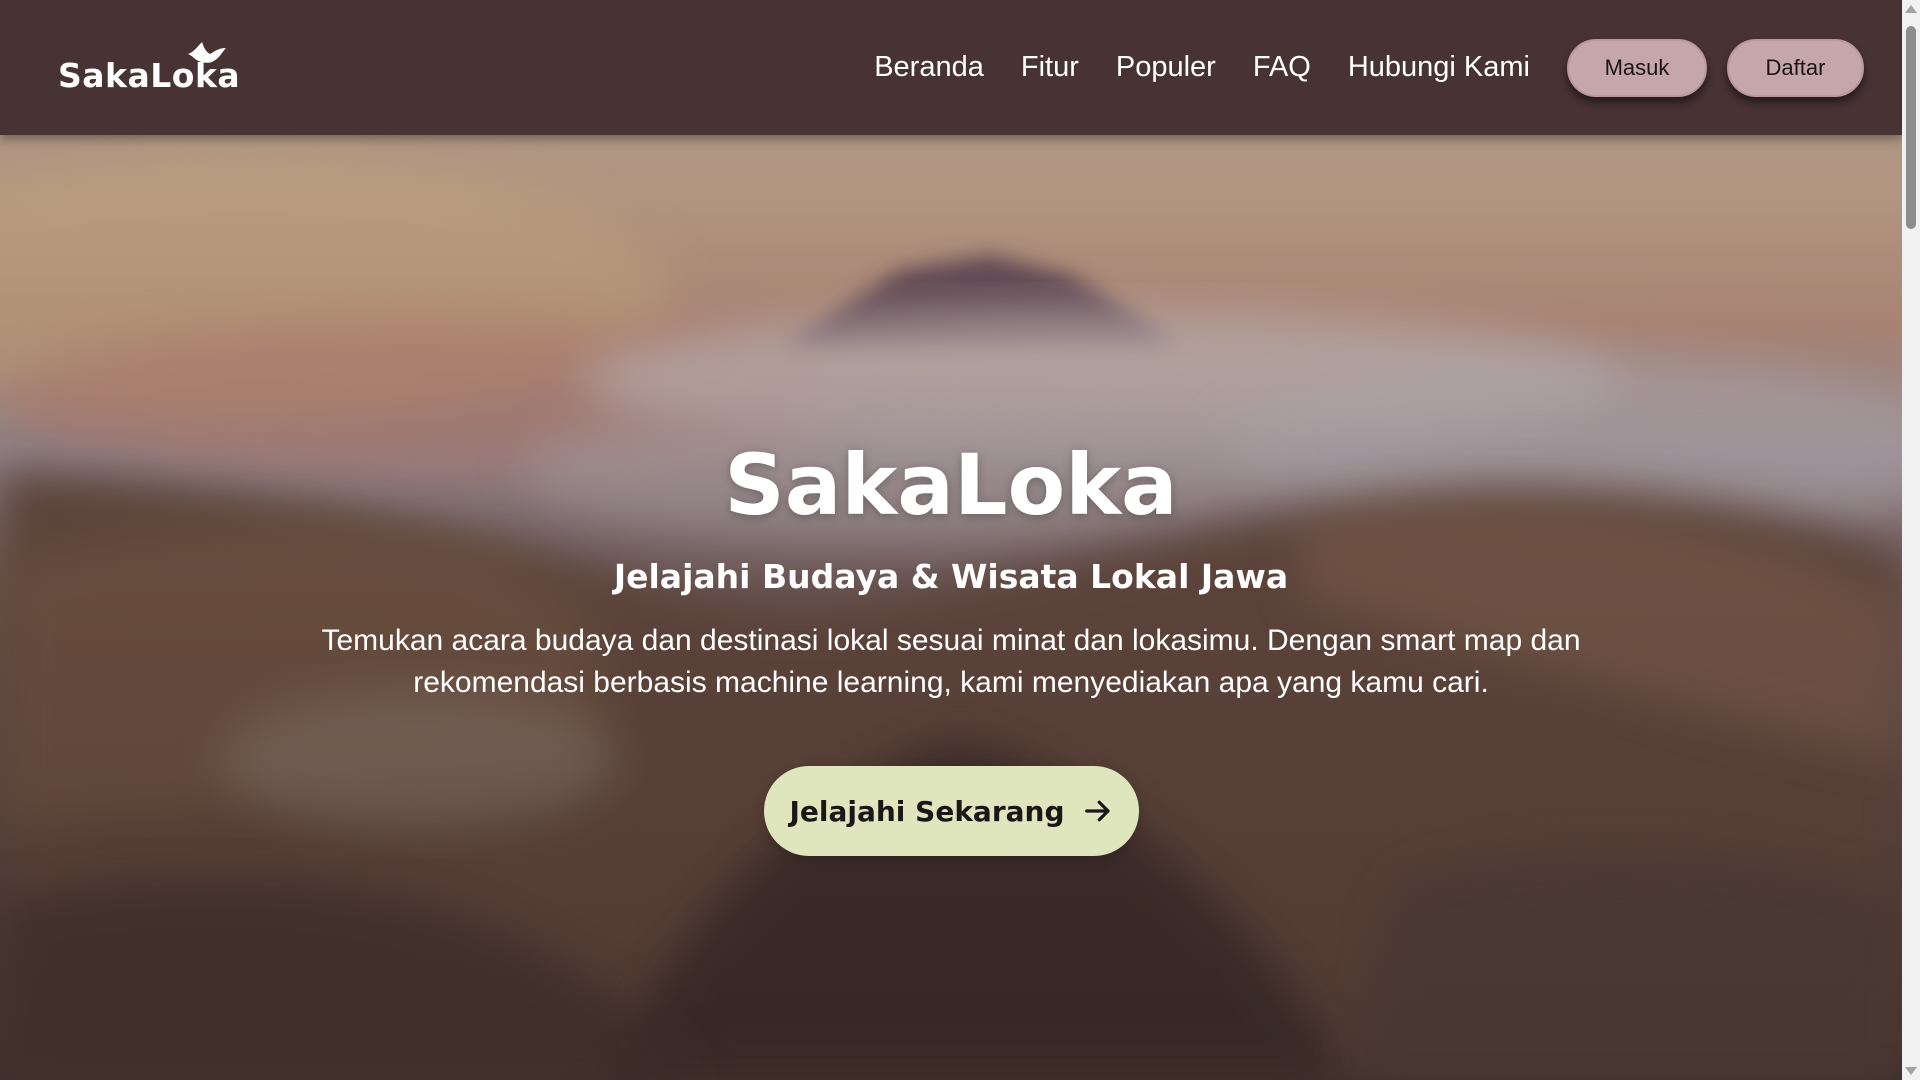  Describe the element at coordinates (951, 576) in the screenshot. I see `hero-subtitle: Jelajahi Budaya & Wisata Lokal Jawa` at that location.